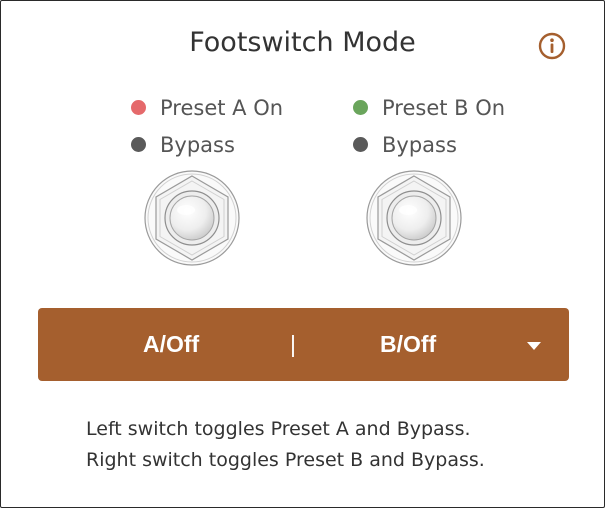  I want to click on legend-row-preset-a: Preset A On, so click(207, 107).